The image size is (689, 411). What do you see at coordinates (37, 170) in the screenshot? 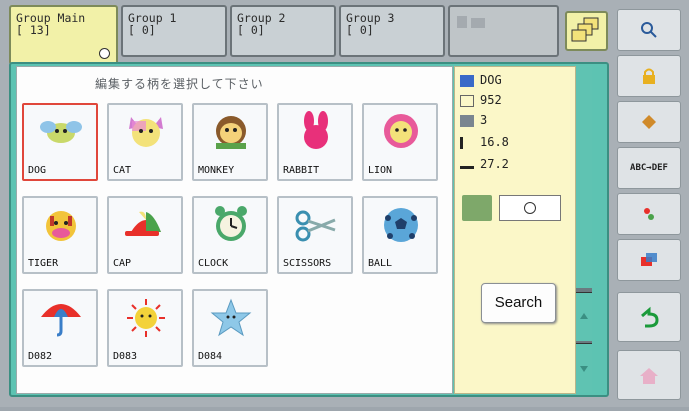
I see `pattern-label: DOG` at bounding box center [37, 170].